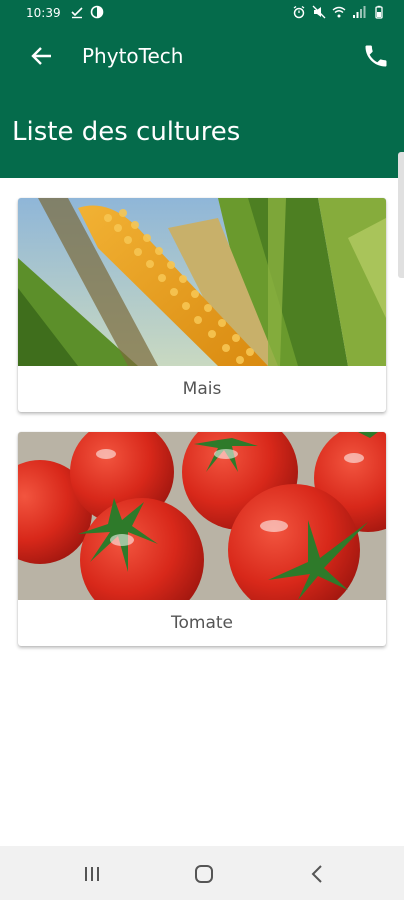 The width and height of the screenshot is (404, 900). What do you see at coordinates (339, 12) in the screenshot?
I see `wifi-icon` at bounding box center [339, 12].